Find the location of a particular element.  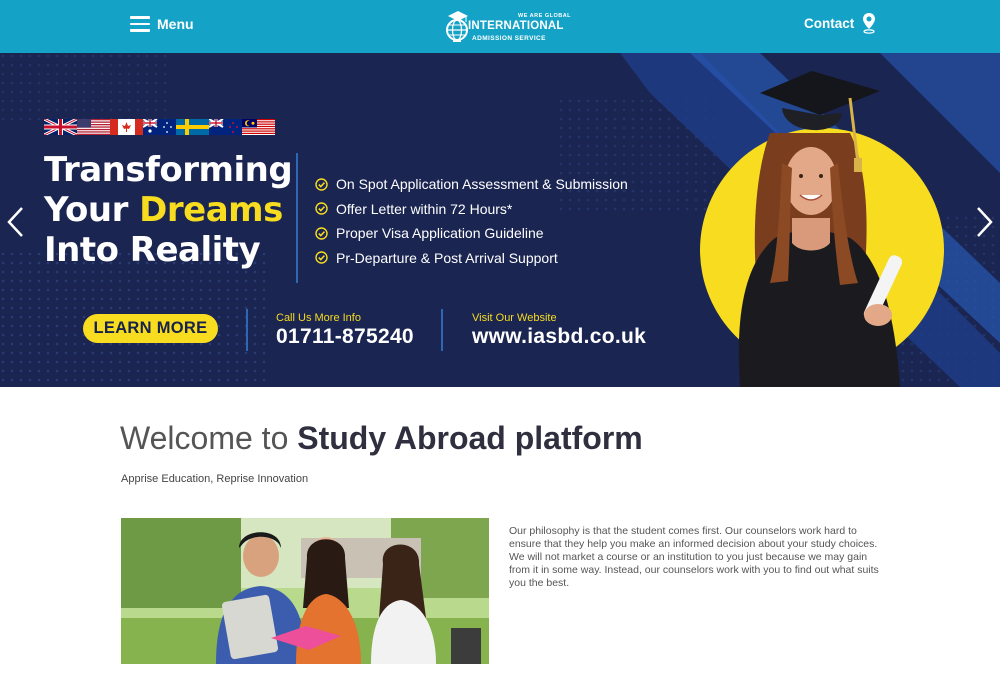

headline-line-1: Transforming is located at coordinates (168, 170).